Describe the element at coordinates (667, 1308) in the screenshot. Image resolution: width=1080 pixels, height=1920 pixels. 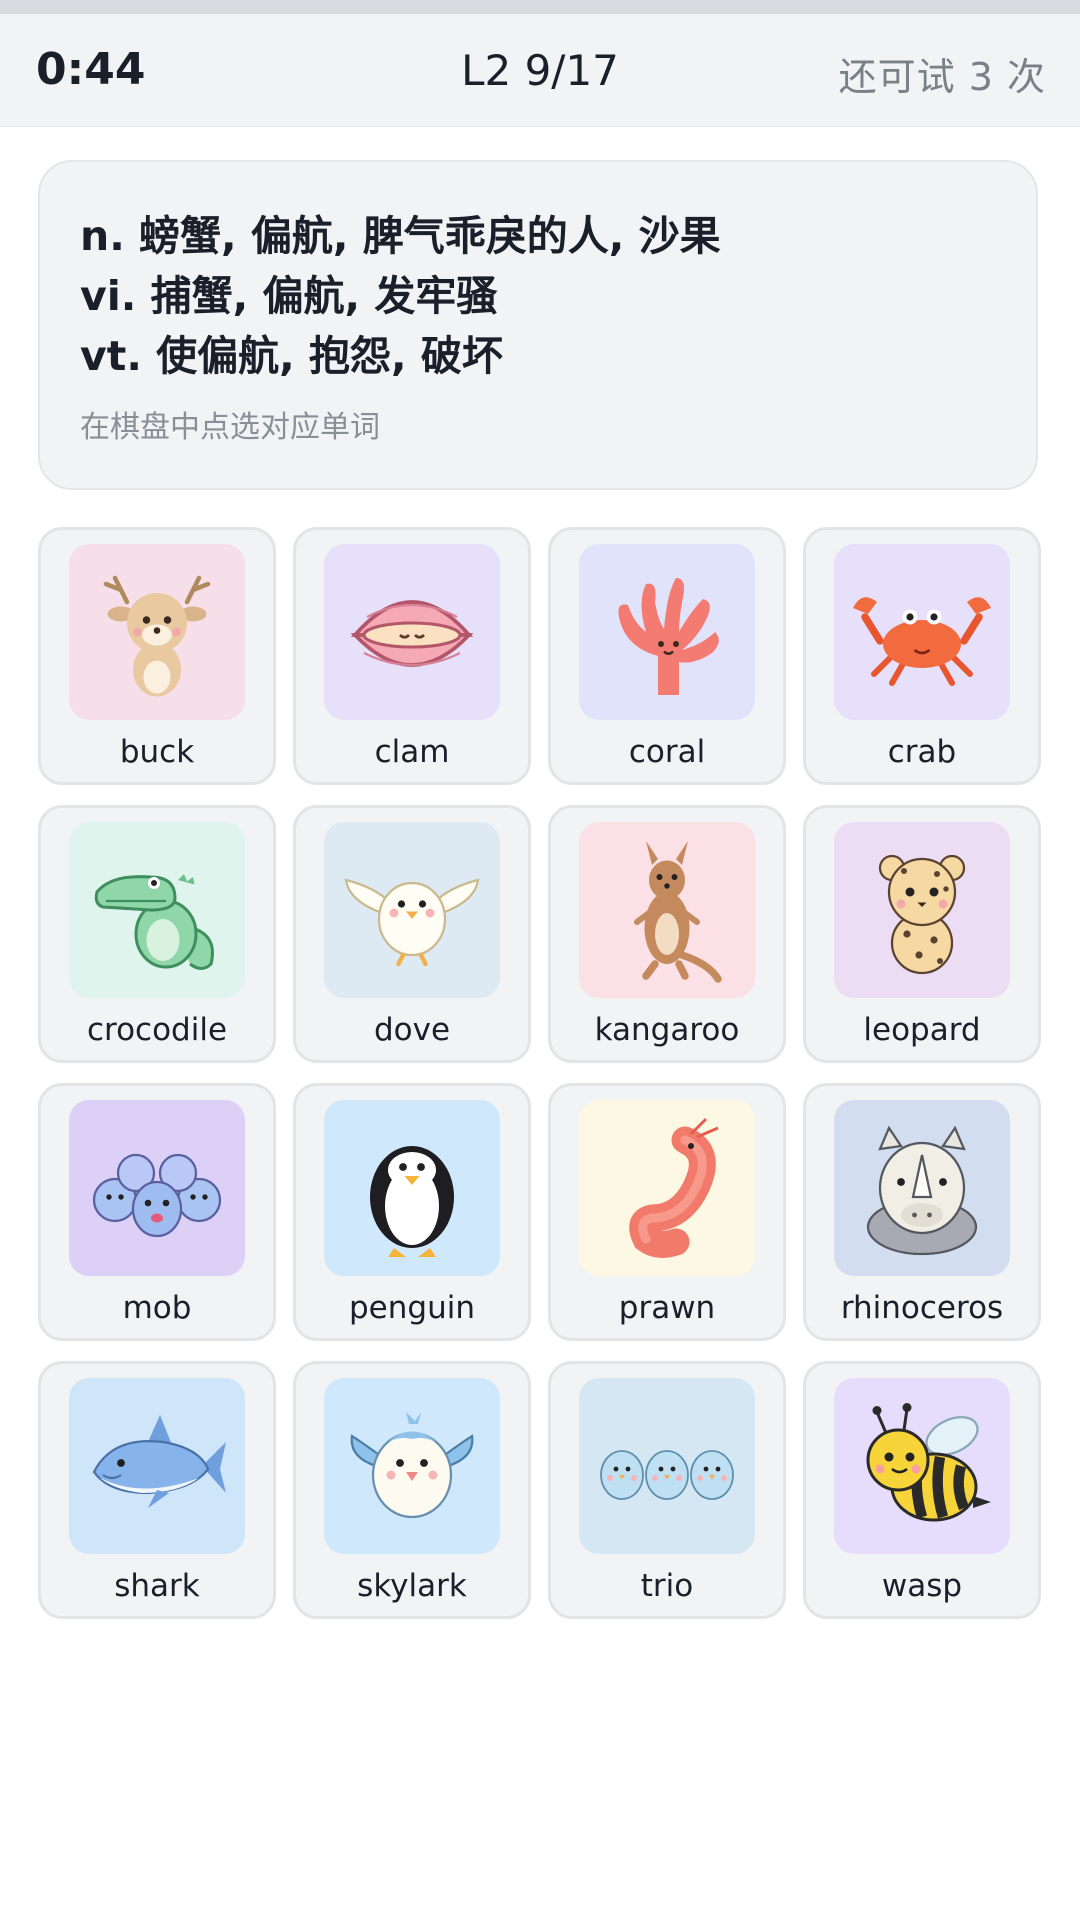
I see `word-label: prawn` at that location.